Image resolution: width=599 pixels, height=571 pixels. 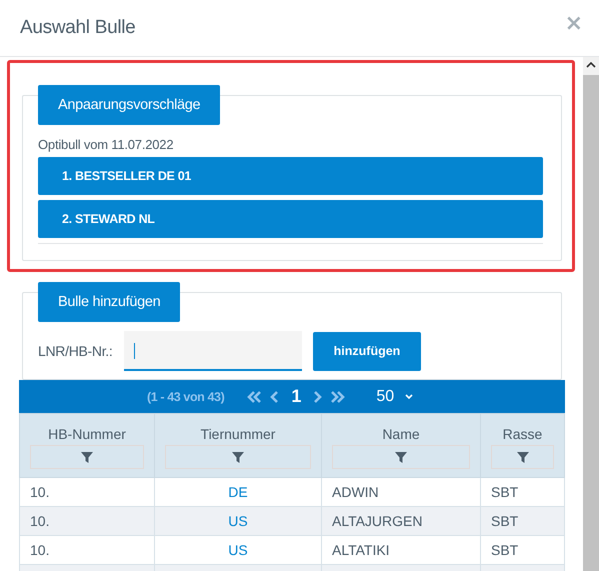 I want to click on chevron-down-icon, so click(x=409, y=396).